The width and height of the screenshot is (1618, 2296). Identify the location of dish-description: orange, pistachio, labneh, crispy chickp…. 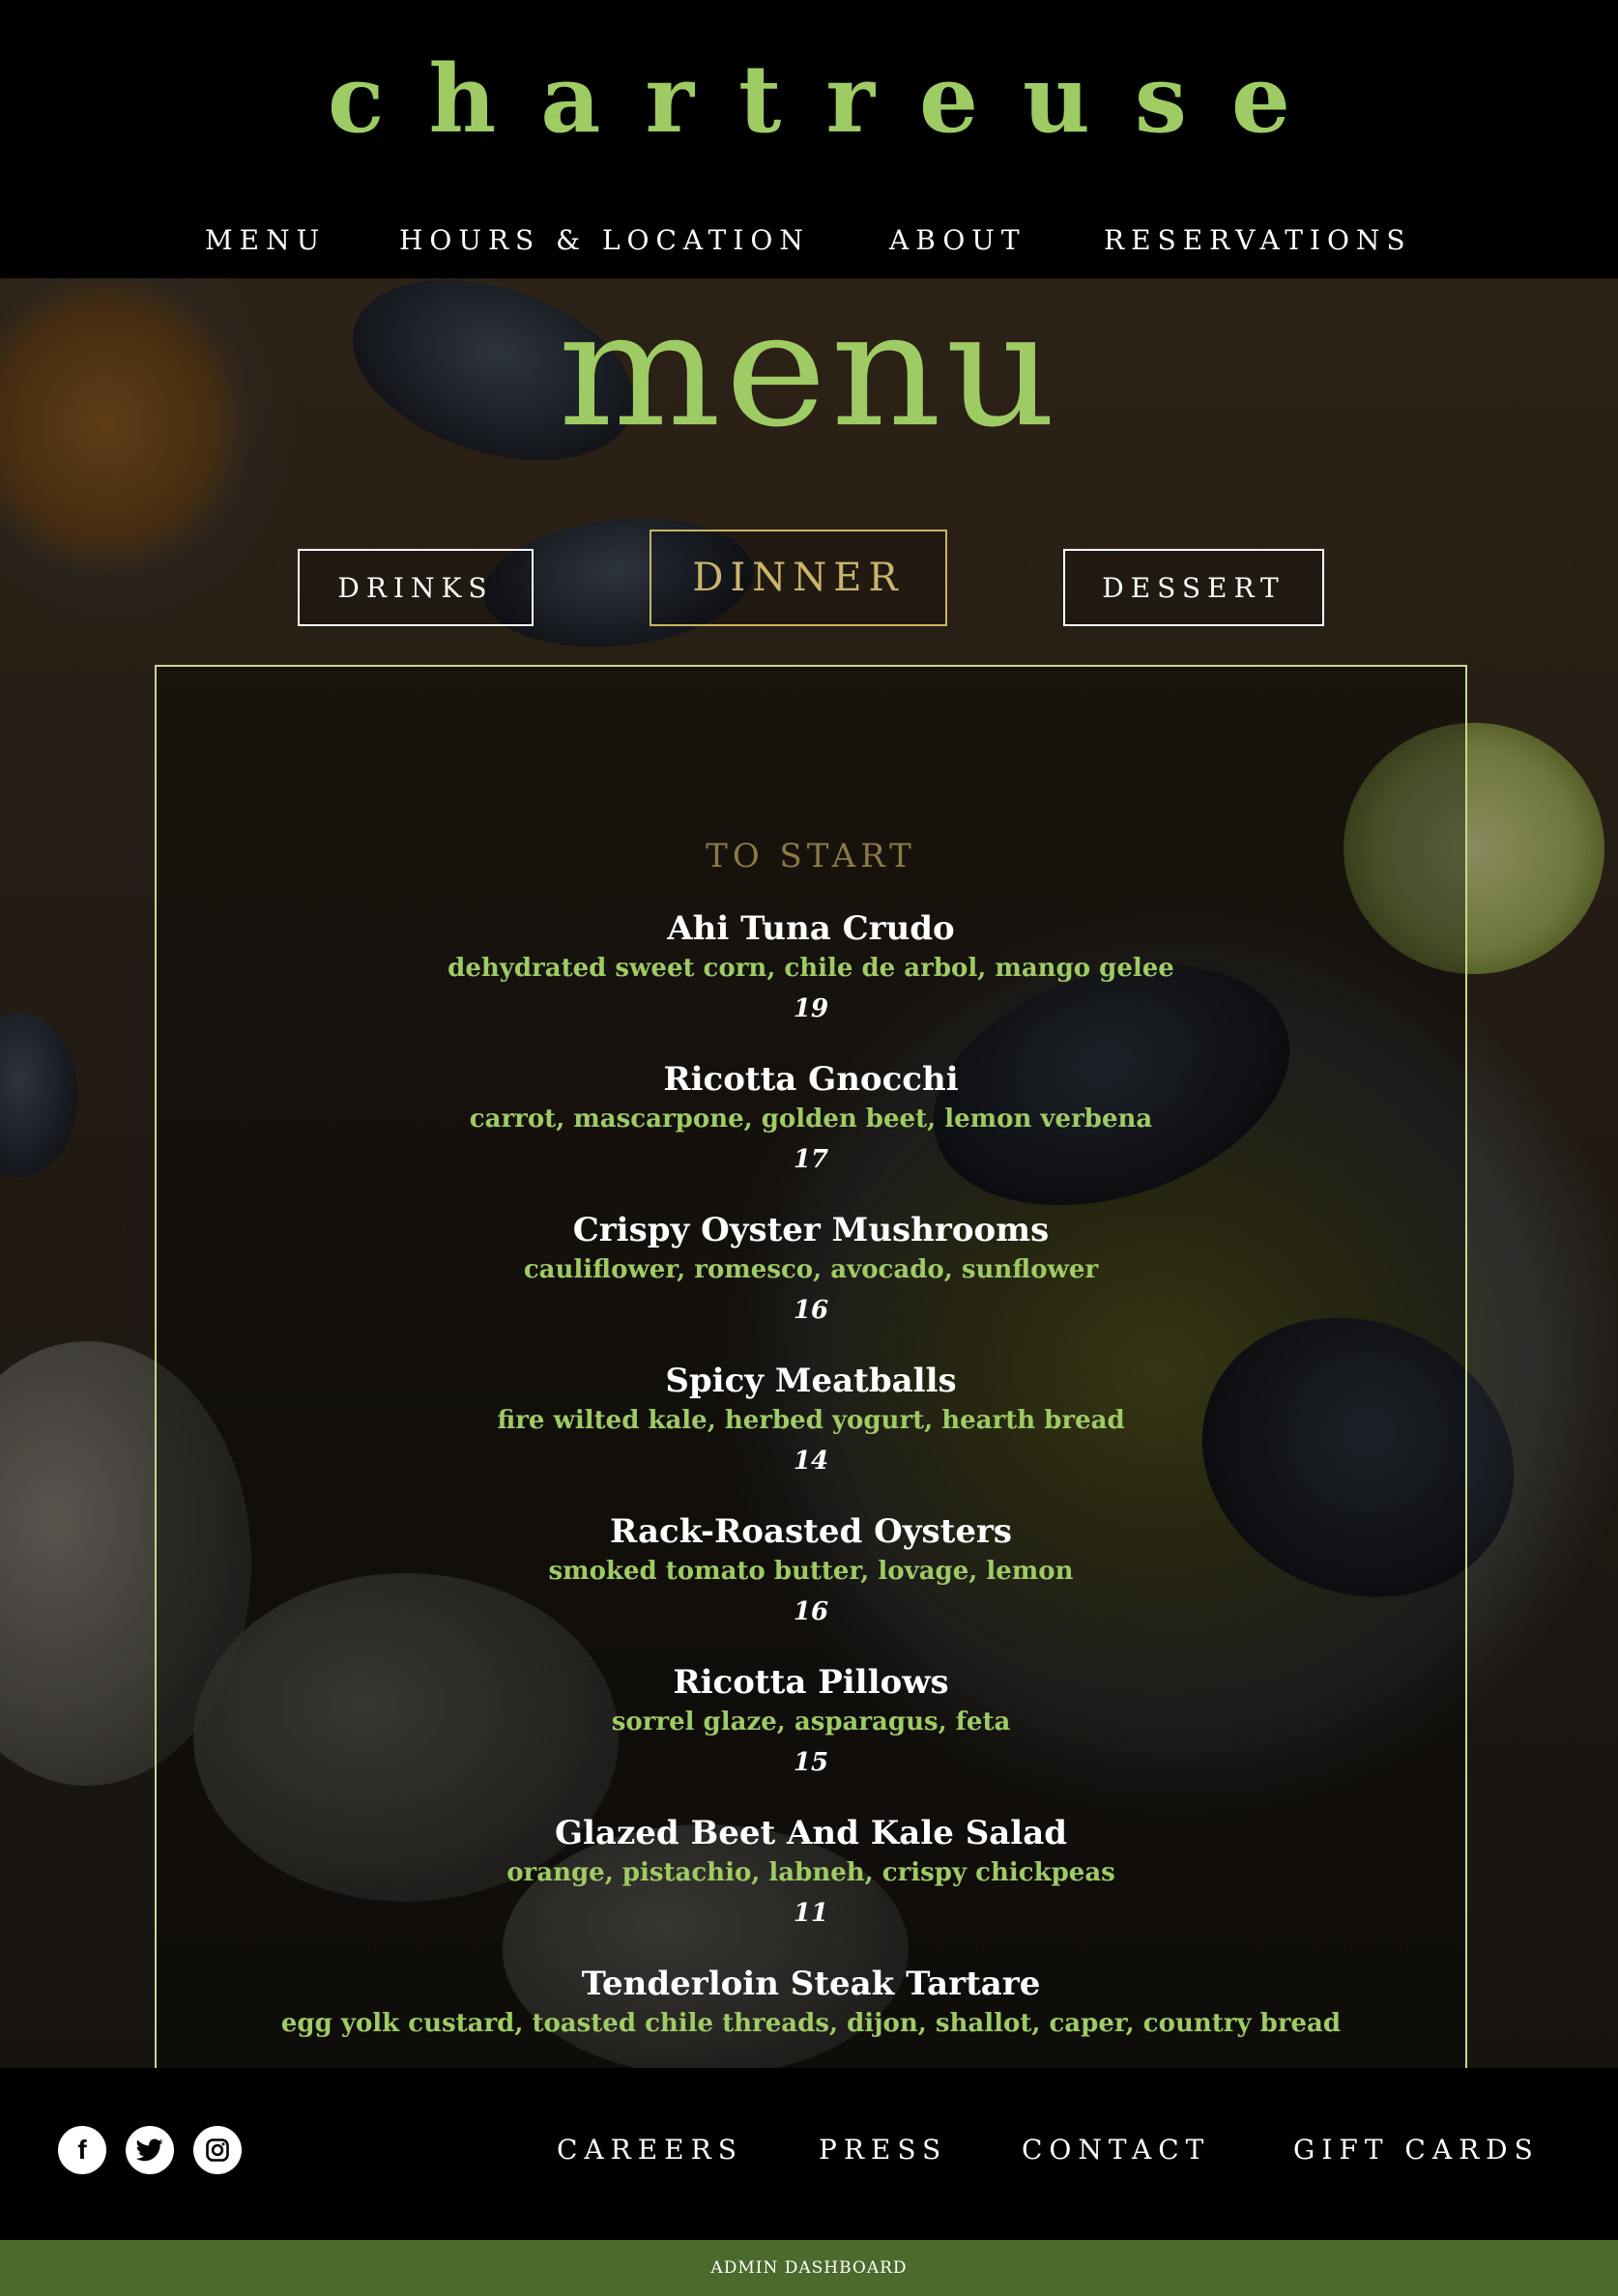
(810, 1872).